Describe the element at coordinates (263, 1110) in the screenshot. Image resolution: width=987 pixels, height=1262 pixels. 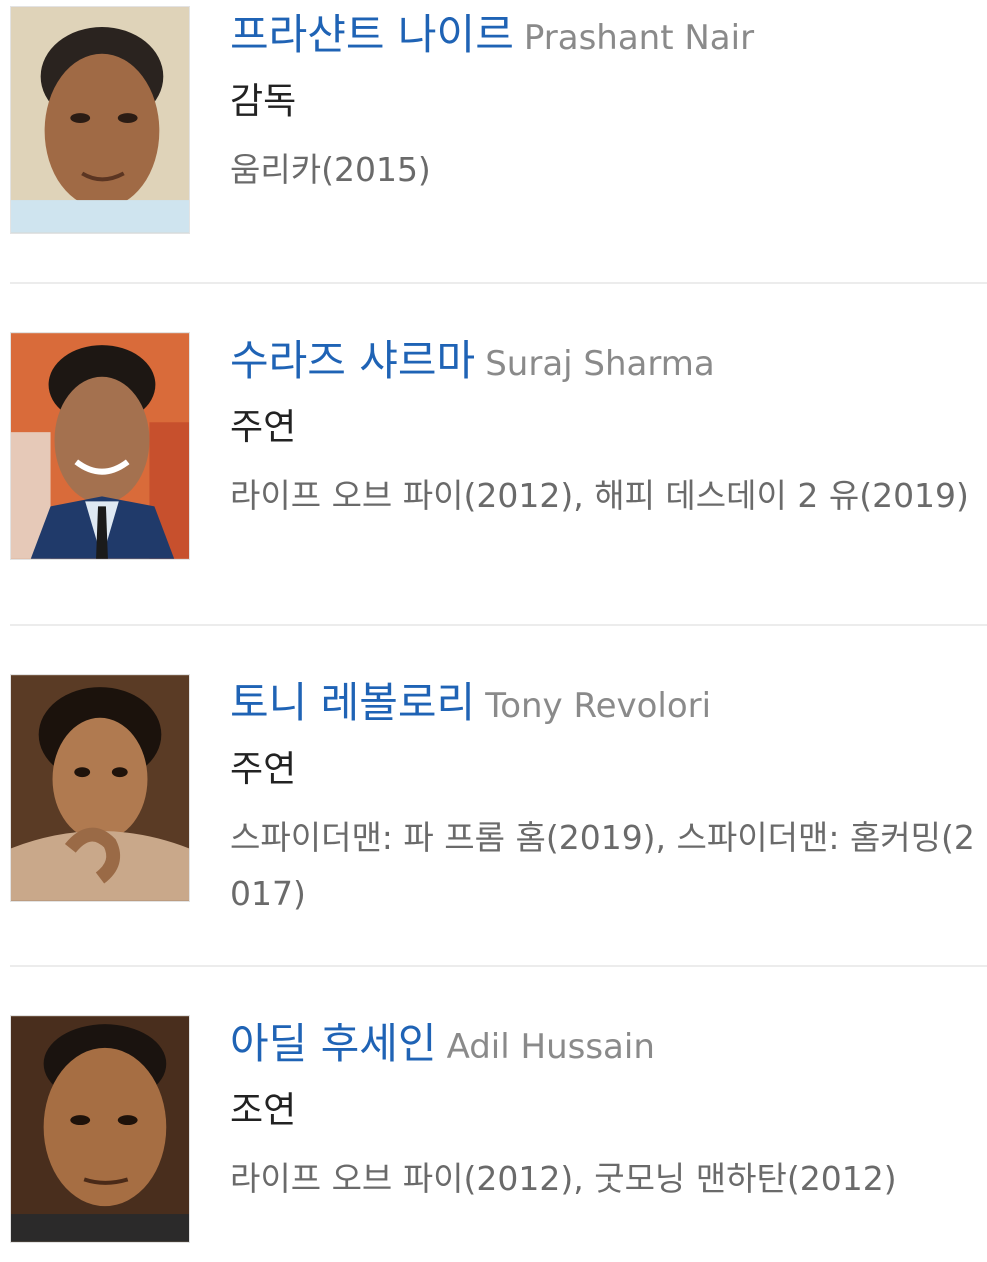
I see `person-role: 조연` at that location.